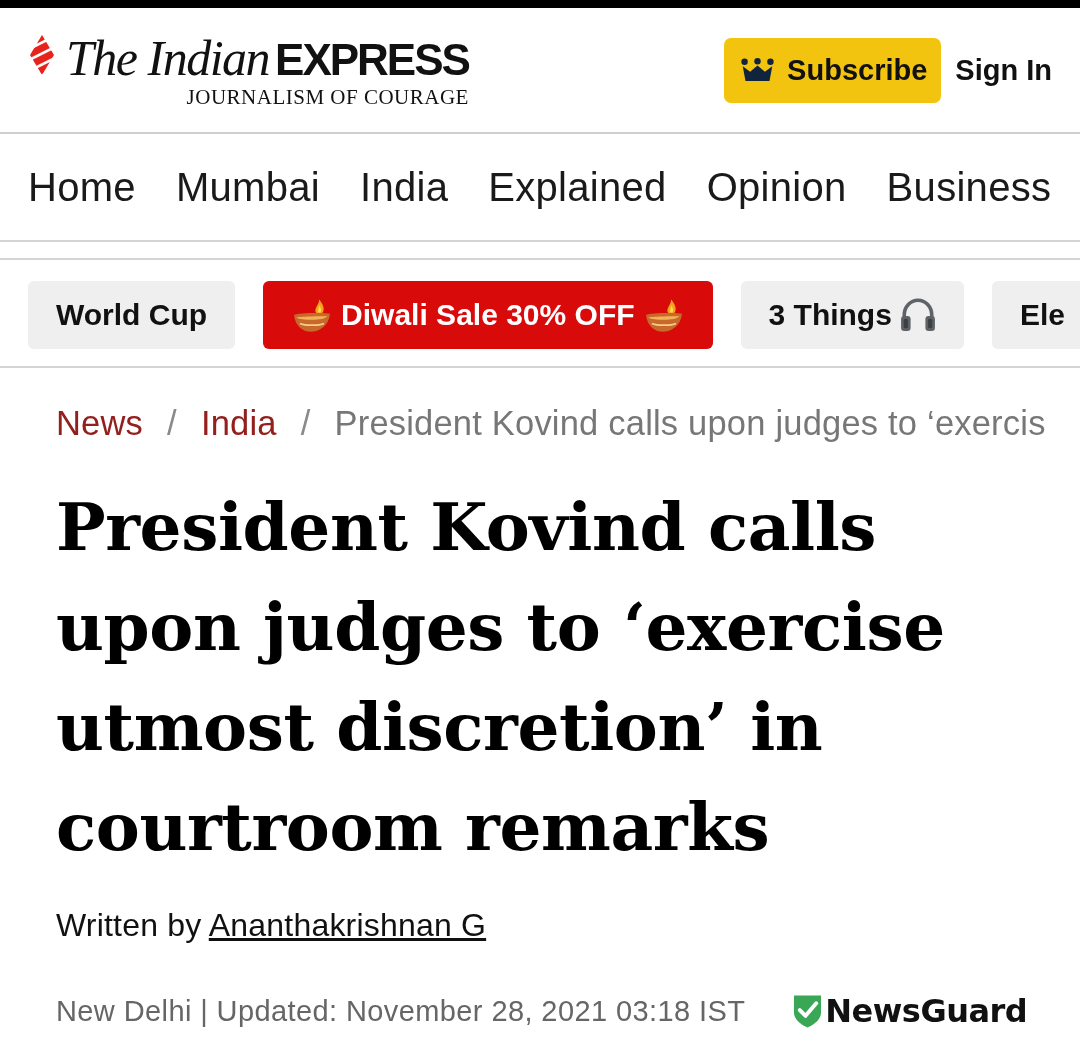 This screenshot has height=1059, width=1080. I want to click on topic-pill: World Cup, so click(132, 314).